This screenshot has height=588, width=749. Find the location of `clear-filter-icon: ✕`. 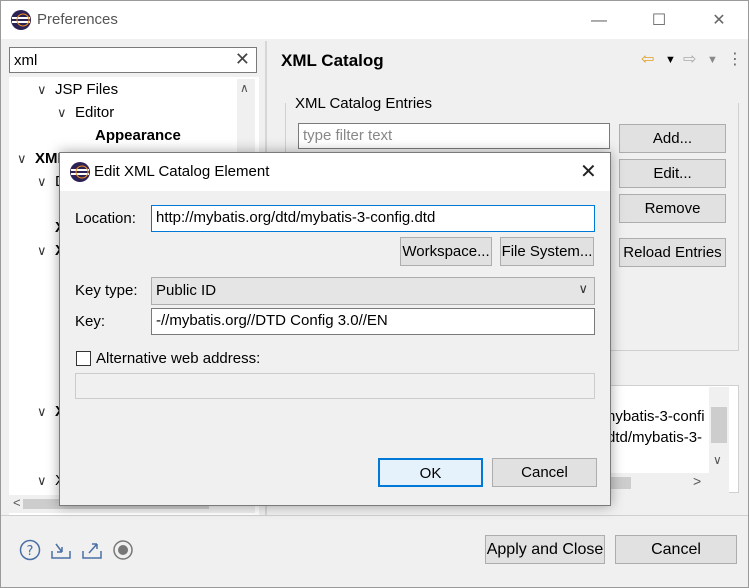

clear-filter-icon: ✕ is located at coordinates (242, 59).